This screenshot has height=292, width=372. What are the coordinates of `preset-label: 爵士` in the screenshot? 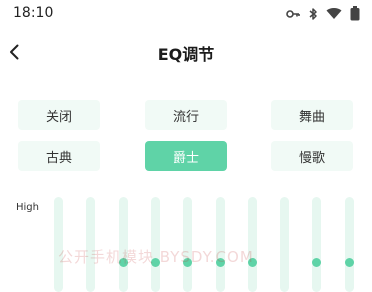 It's located at (185, 158).